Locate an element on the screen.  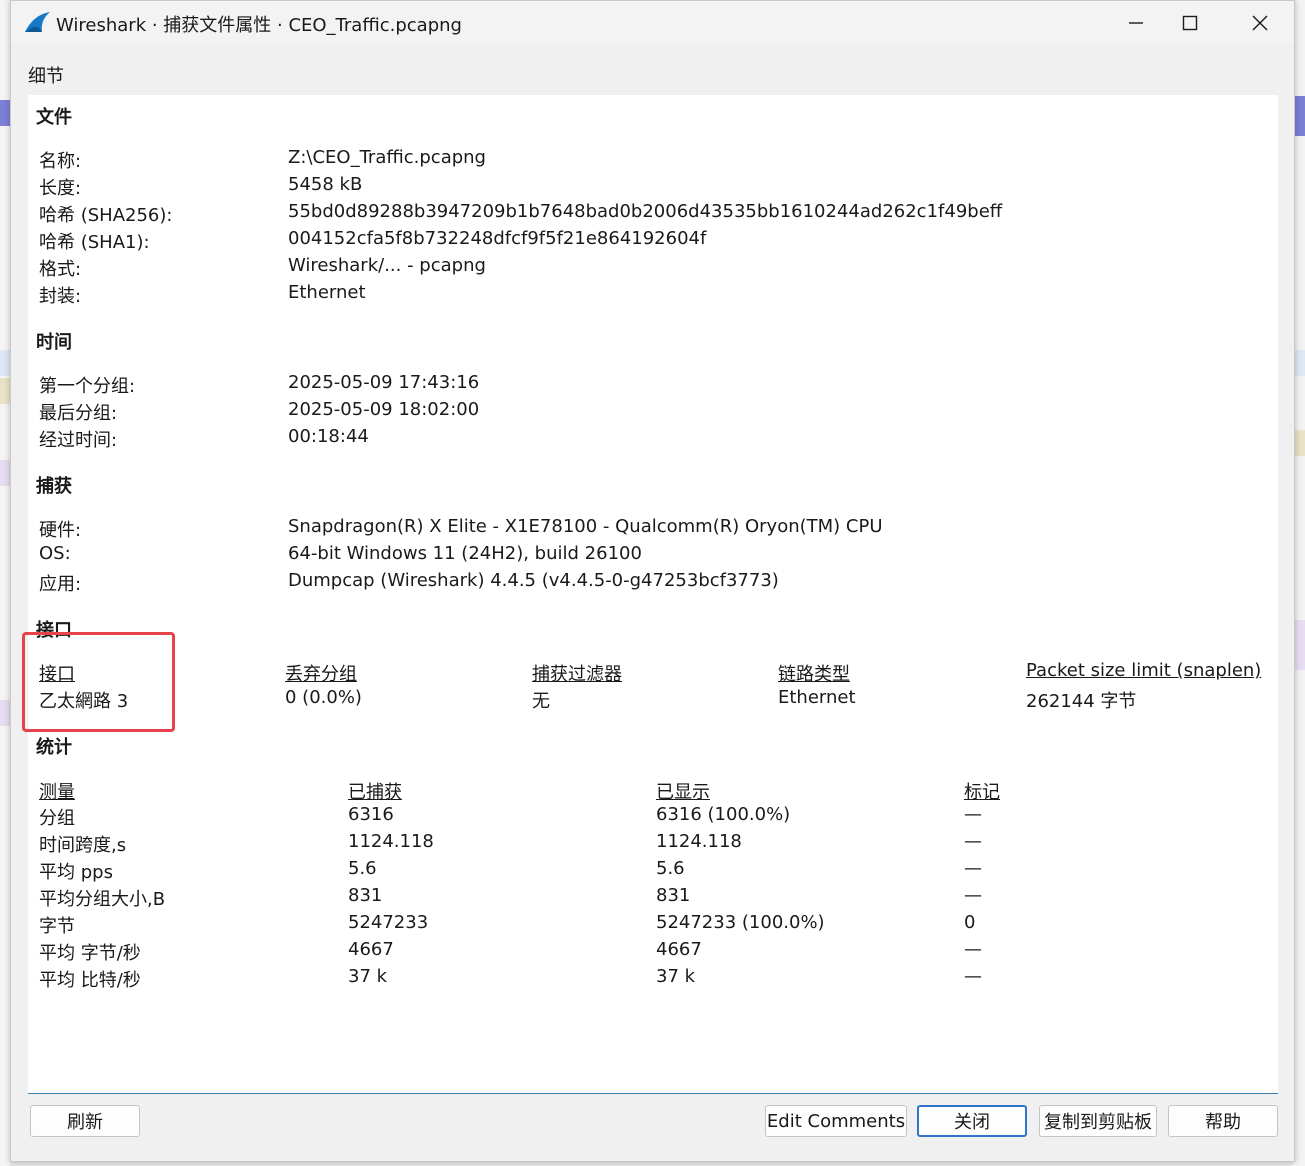
interfaces-col-dropped: 丢弃分组 is located at coordinates (321, 674).